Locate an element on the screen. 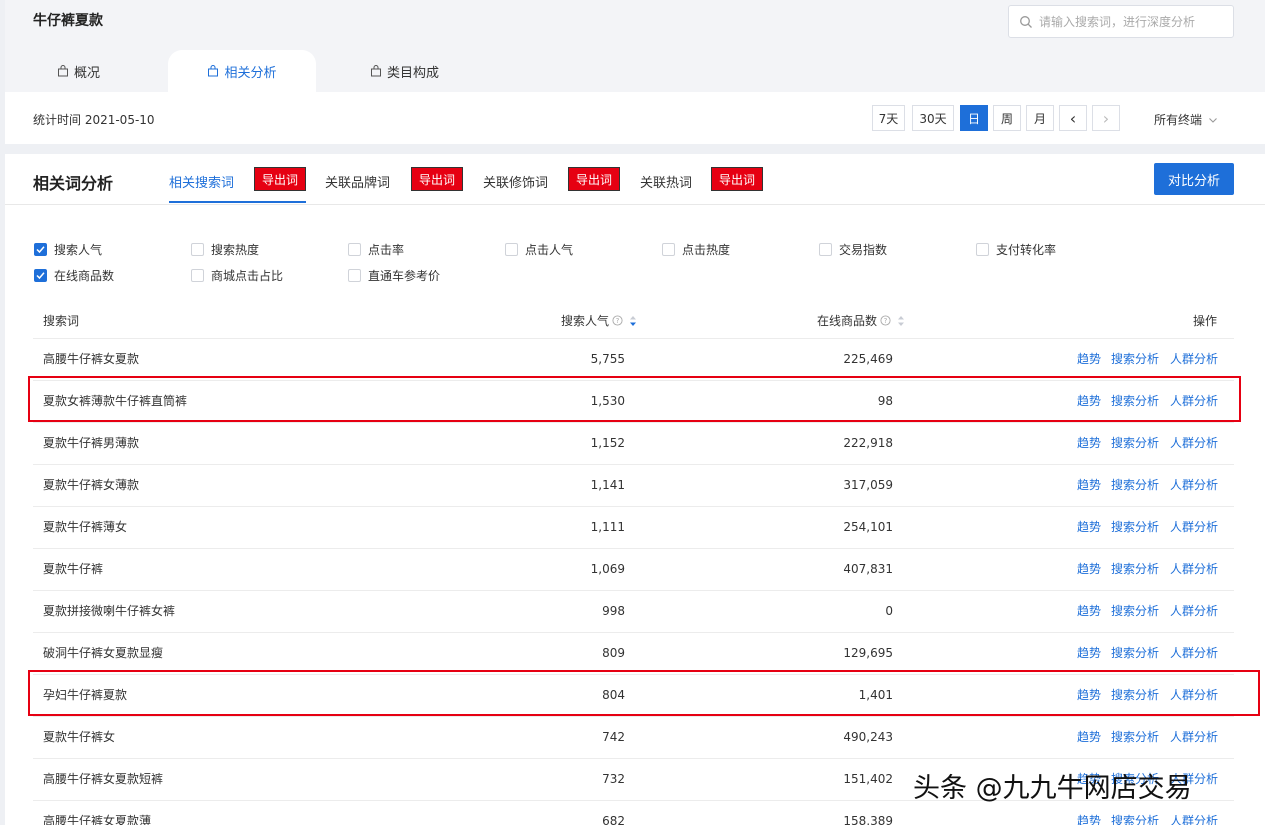 Image resolution: width=1265 pixels, height=825 pixels. tab-overview: 概况 is located at coordinates (78, 71).